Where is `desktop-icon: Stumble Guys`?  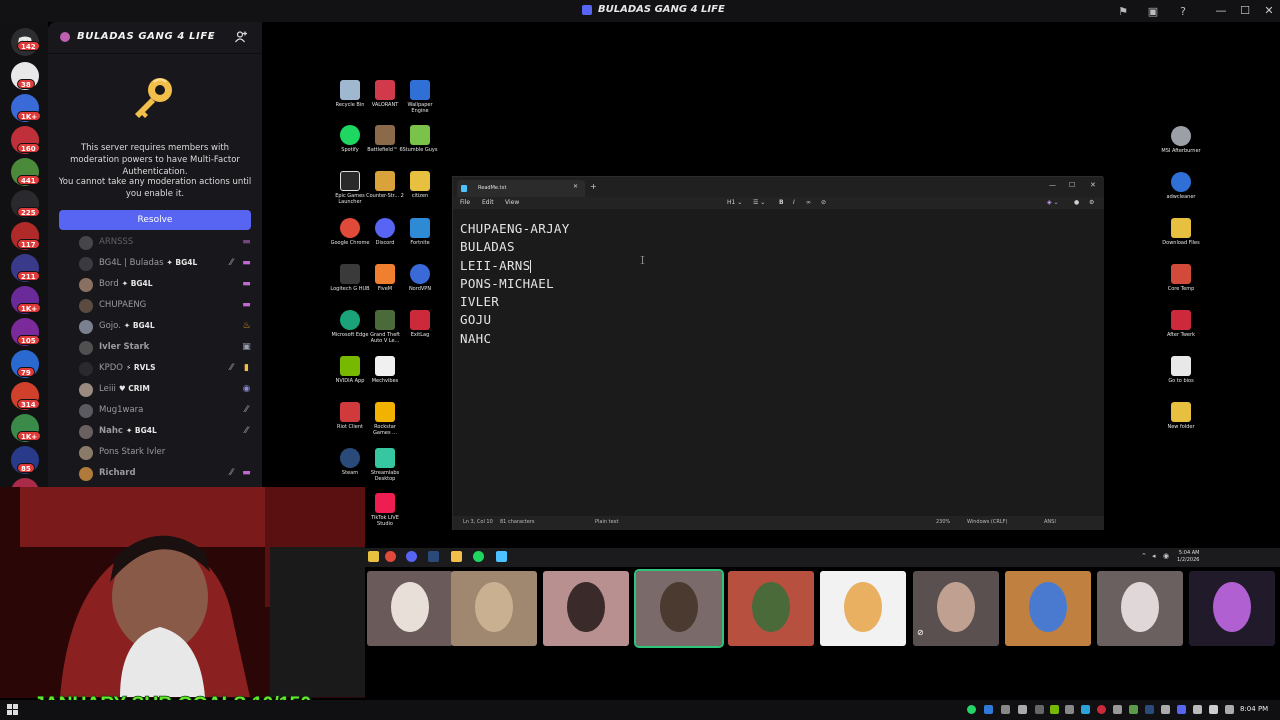
desktop-icon: Stumble Guys is located at coordinates (420, 139).